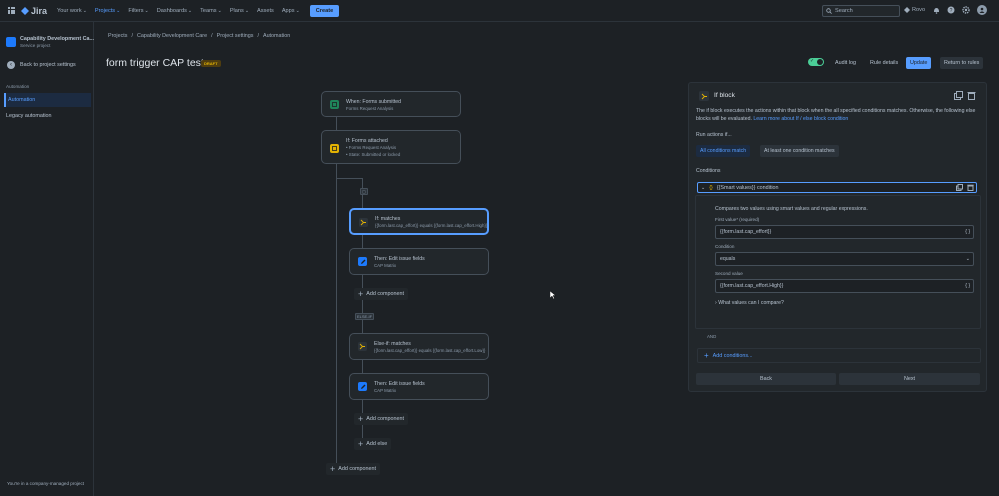 Image resolution: width=999 pixels, height=496 pixels. I want to click on mouse-cursor-icon, so click(553, 295).